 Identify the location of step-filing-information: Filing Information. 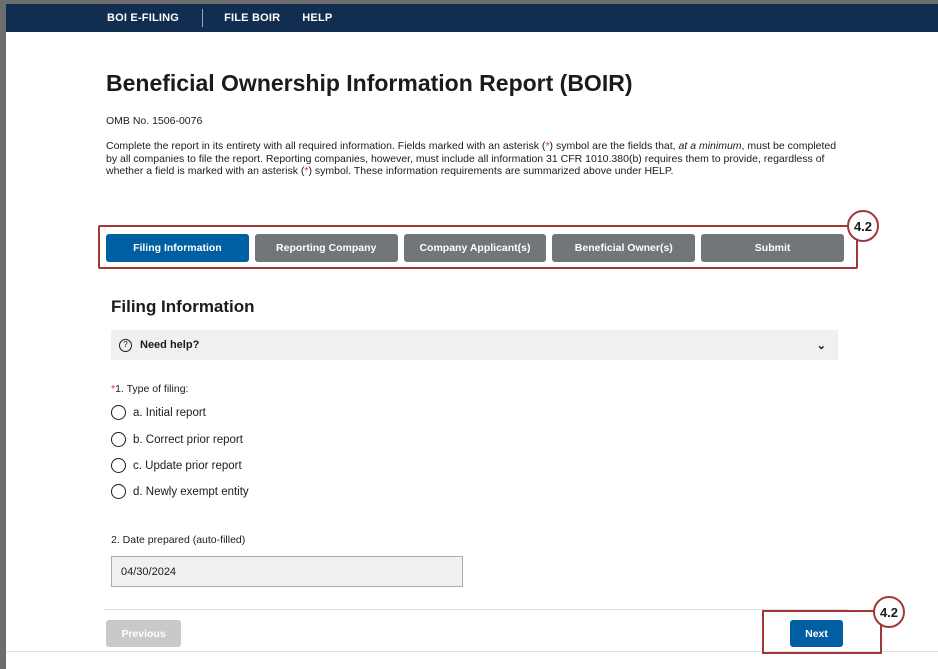
(177, 248).